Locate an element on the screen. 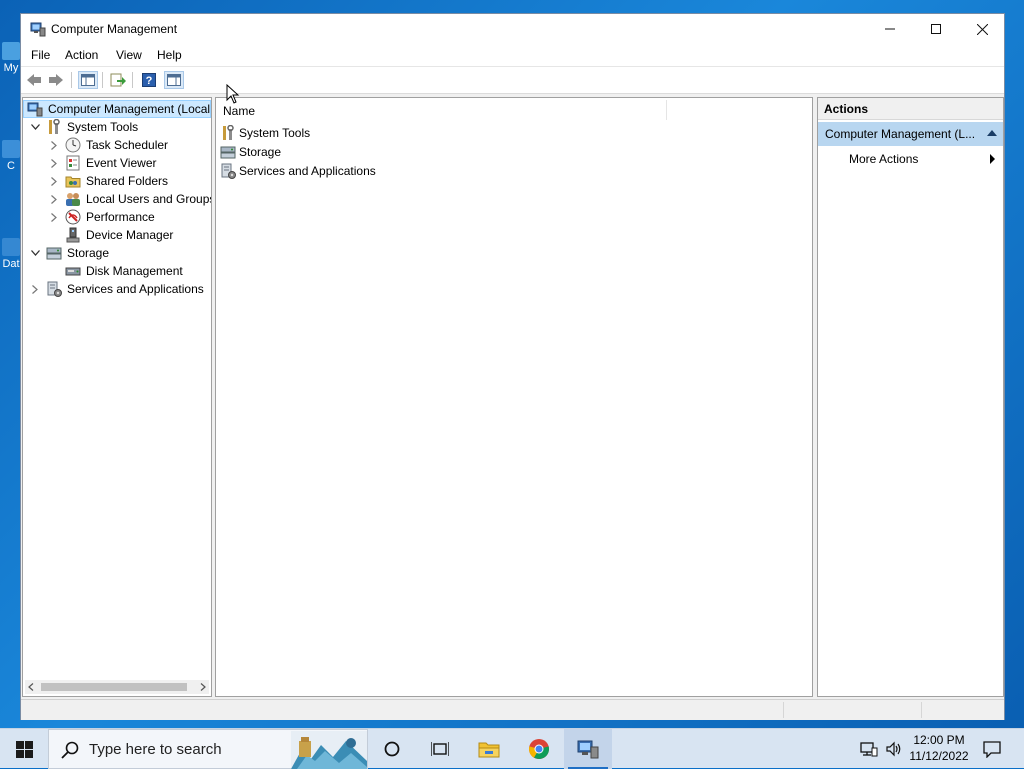  search-placeholder: Type here to search is located at coordinates (155, 749).